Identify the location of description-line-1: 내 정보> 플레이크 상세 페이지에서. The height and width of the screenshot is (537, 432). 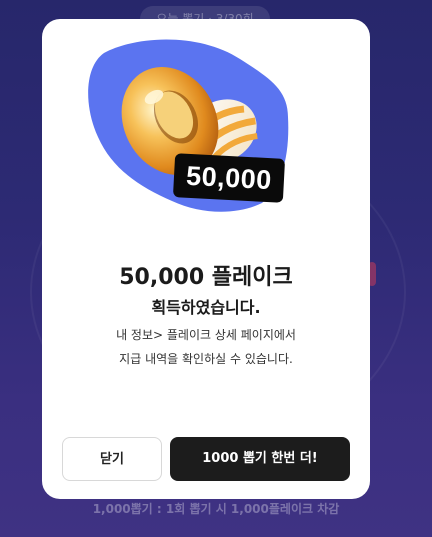
(206, 335).